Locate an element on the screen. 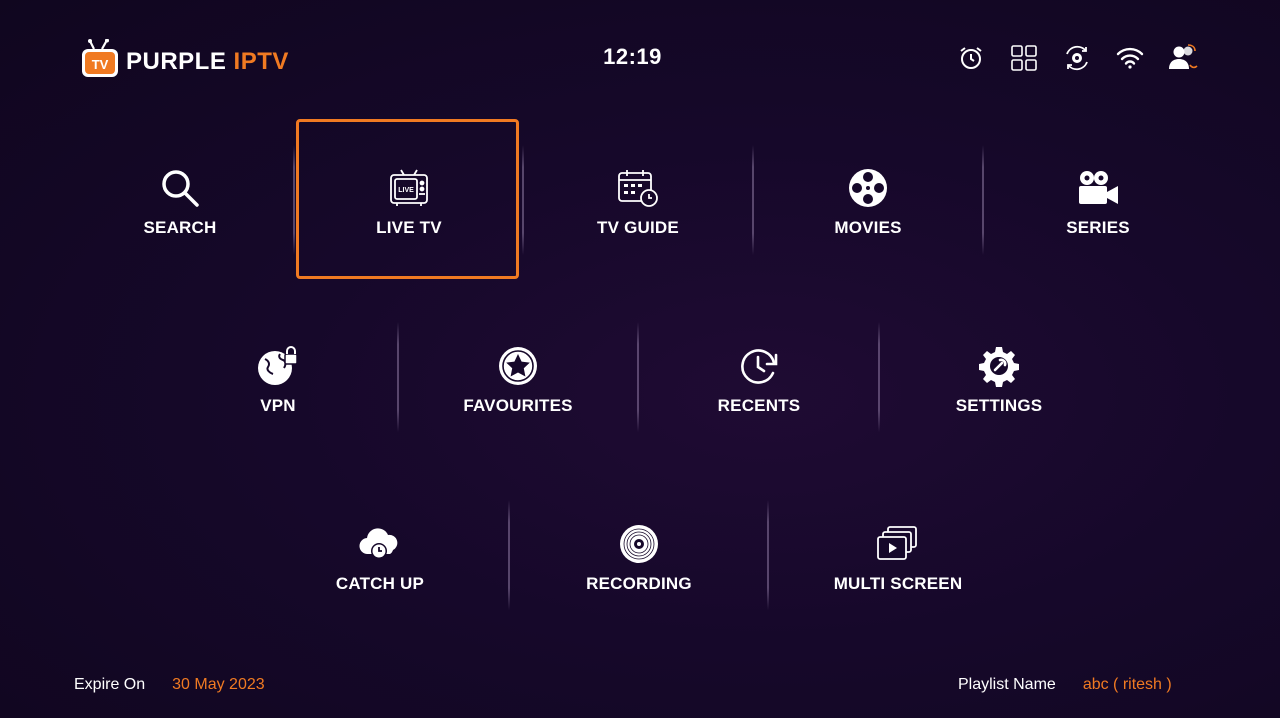  gear-wrench-icon is located at coordinates (999, 366).